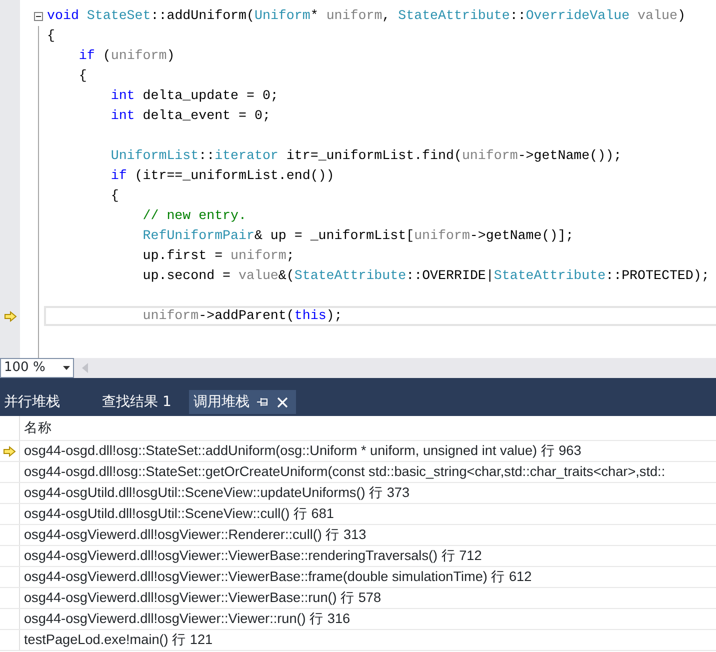  What do you see at coordinates (366, 16) in the screenshot?
I see `code-line: void StateSet::addUniform(Uniform* uniform, StateAttribute::OverrideValue value)` at bounding box center [366, 16].